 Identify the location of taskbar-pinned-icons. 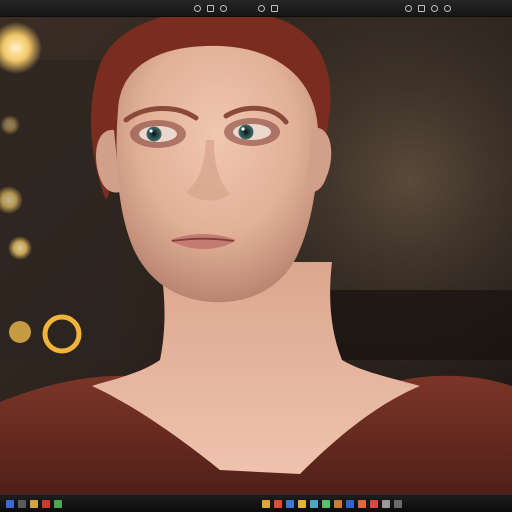
(332, 503).